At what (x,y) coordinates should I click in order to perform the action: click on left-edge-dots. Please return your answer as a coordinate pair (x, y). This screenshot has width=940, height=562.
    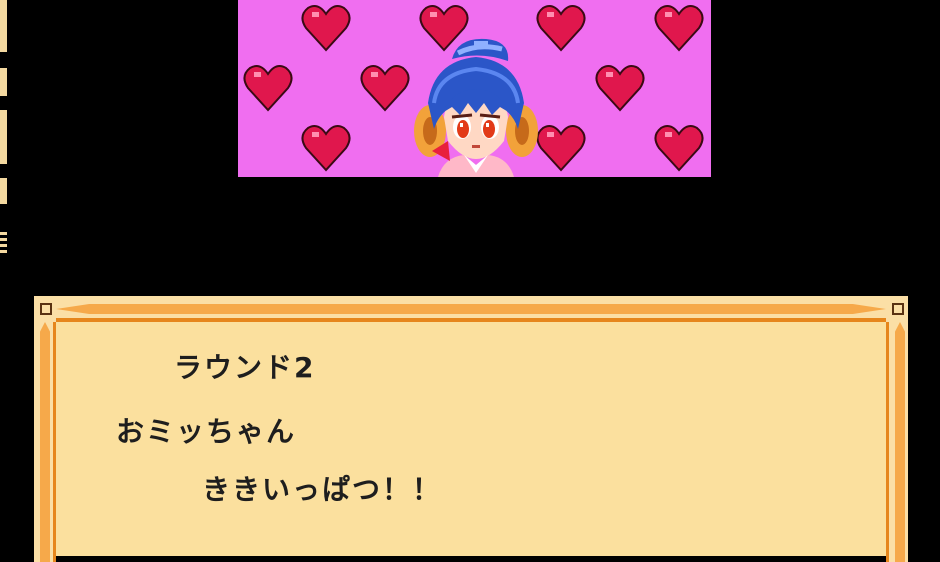
    Looking at the image, I should click on (3, 243).